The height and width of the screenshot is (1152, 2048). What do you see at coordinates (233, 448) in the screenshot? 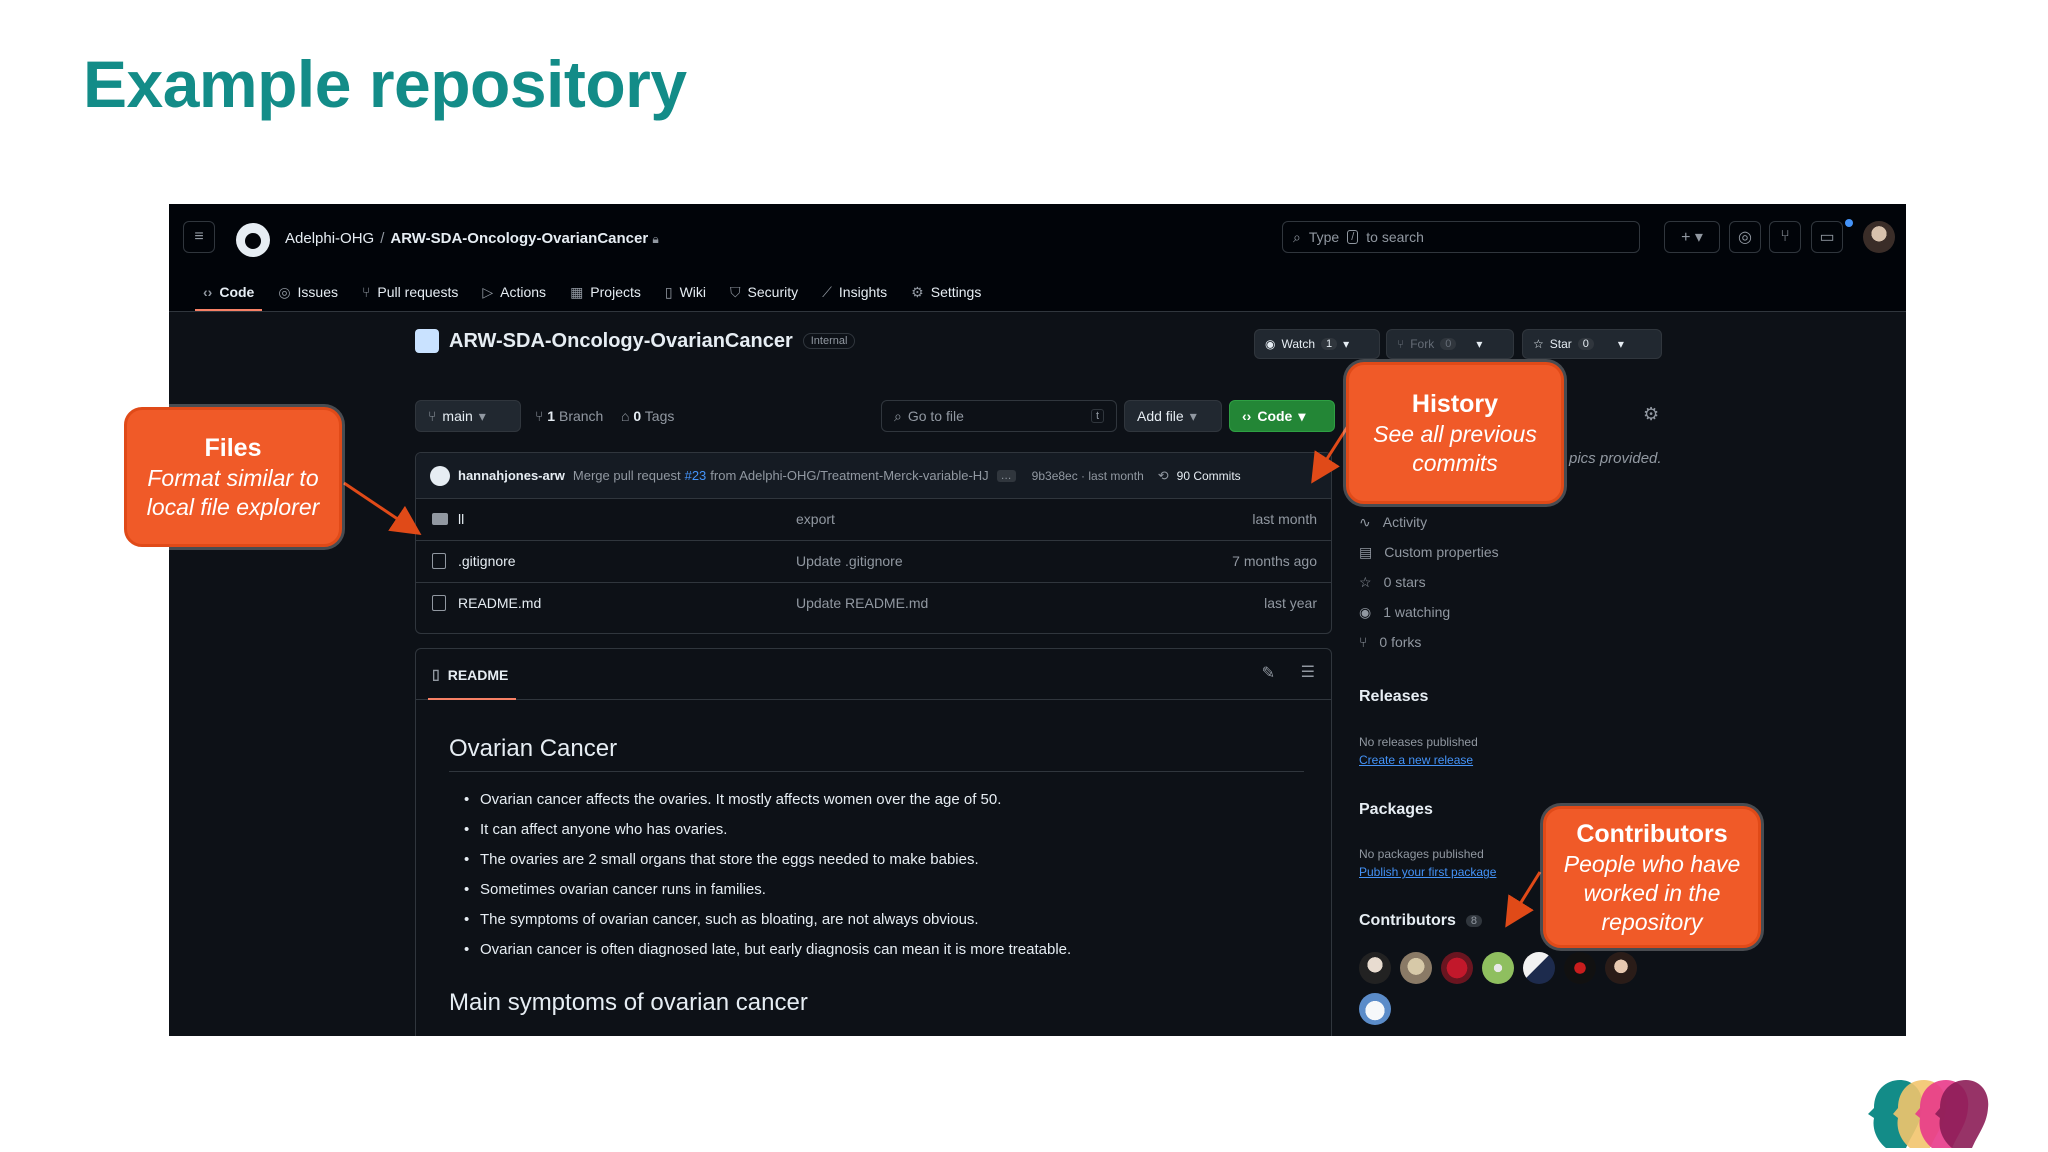
I see `files-callout-title: Files` at bounding box center [233, 448].